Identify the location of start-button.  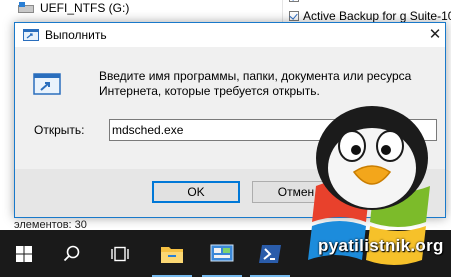
(24, 253).